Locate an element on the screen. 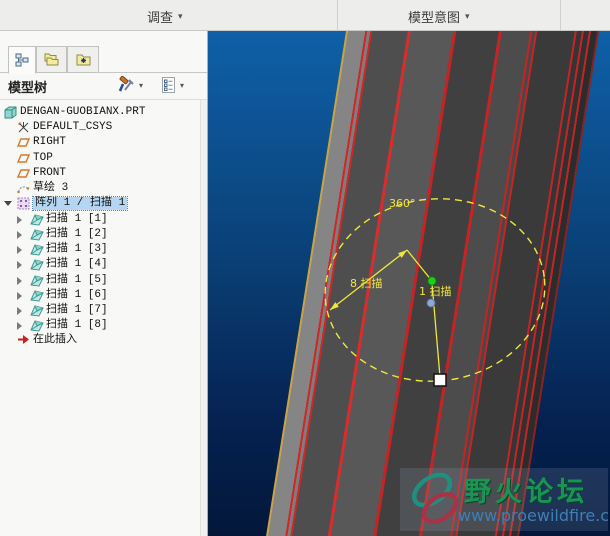 This screenshot has width=610, height=536. tab-favorites is located at coordinates (83, 59).